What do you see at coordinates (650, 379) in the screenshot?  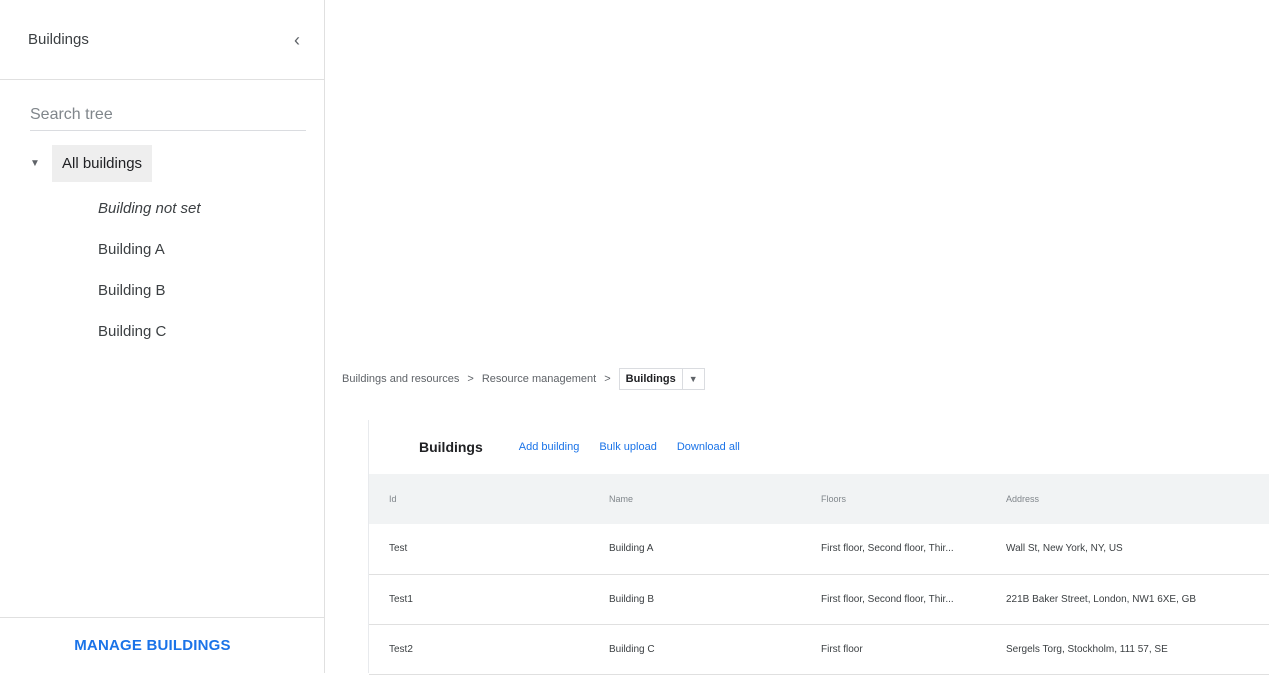 I see `breadcrumb-current-label: Buildings` at bounding box center [650, 379].